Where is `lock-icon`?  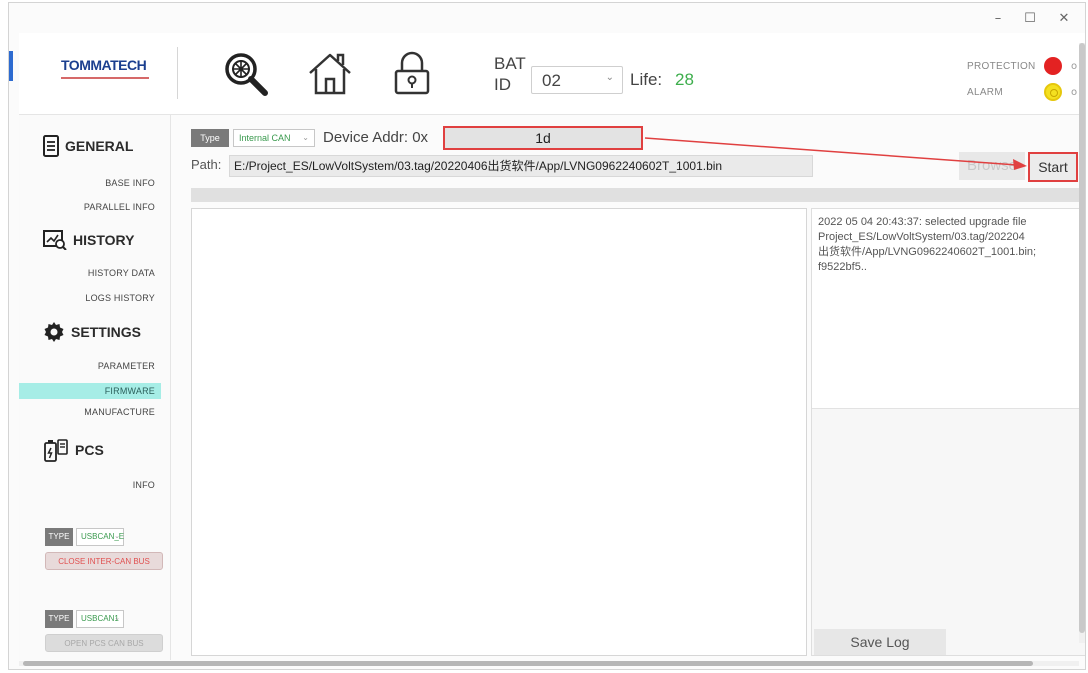 lock-icon is located at coordinates (412, 74).